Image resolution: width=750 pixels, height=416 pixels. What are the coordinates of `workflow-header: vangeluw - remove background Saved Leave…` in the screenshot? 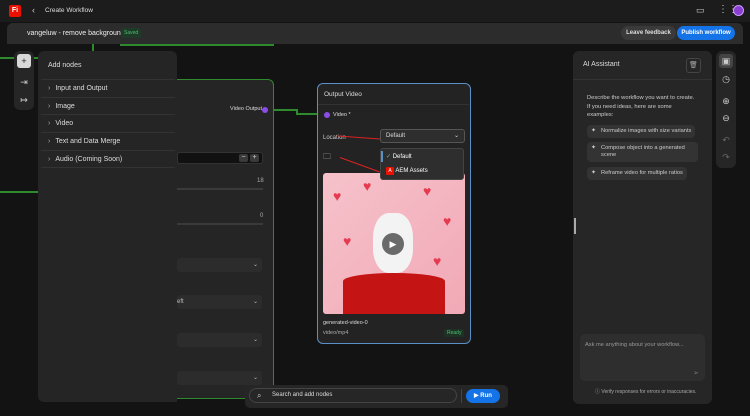 It's located at (375, 33).